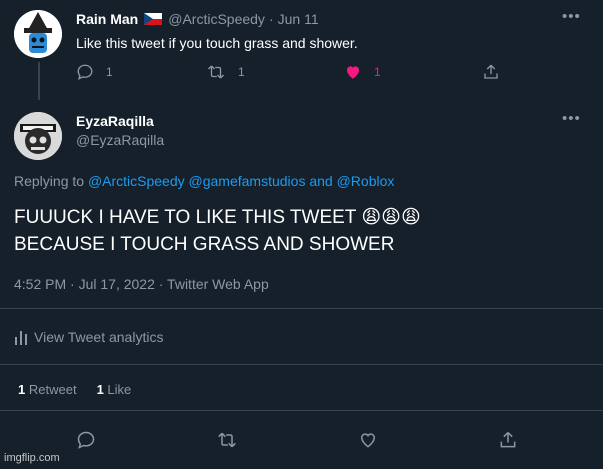  I want to click on reply-count: 1, so click(109, 72).